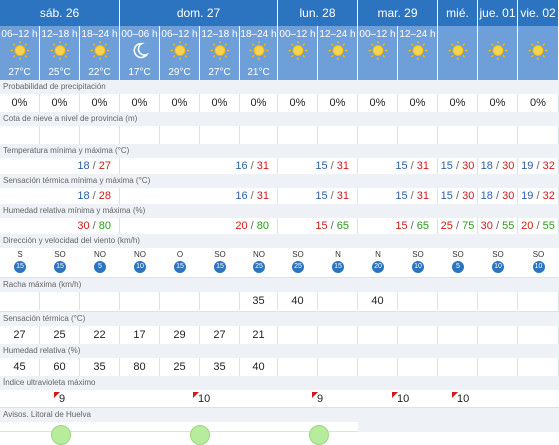  What do you see at coordinates (259, 53) in the screenshot?
I see `period-cell: 18–24 h 21°C` at bounding box center [259, 53].